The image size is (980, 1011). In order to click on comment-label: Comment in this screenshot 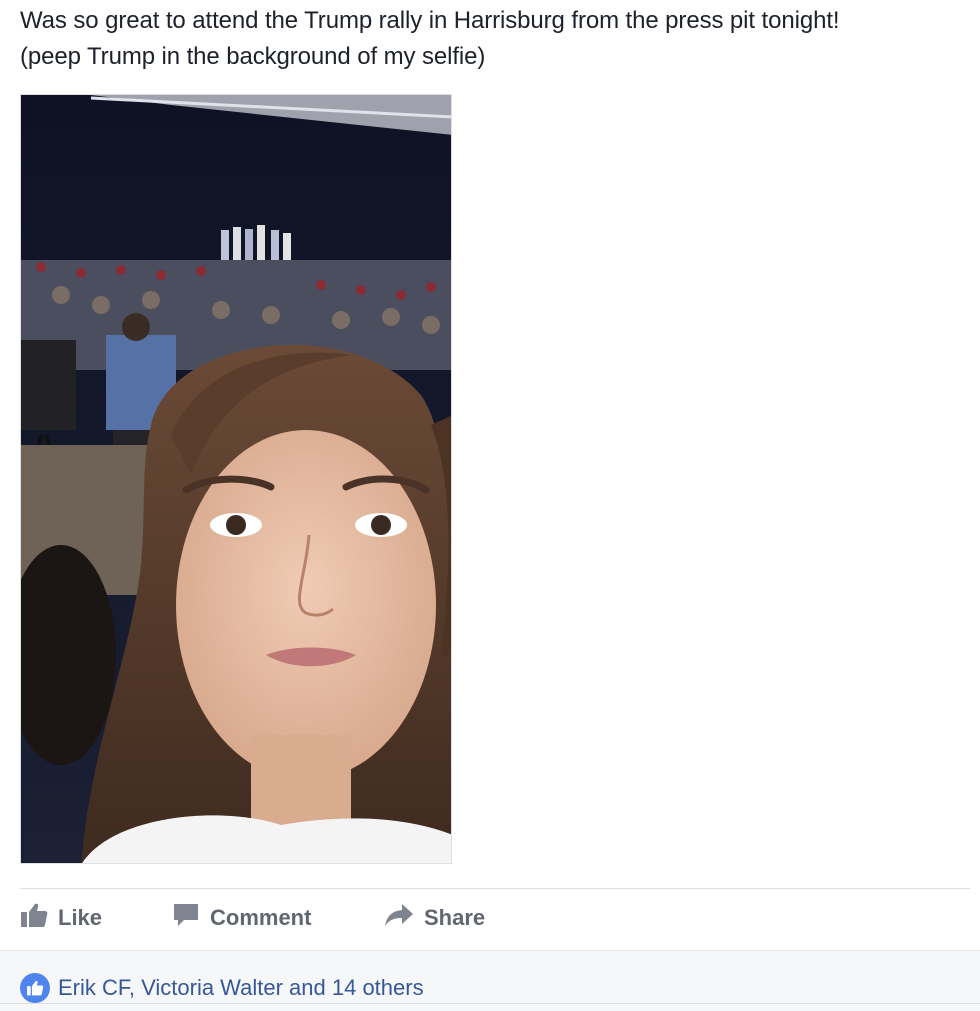, I will do `click(261, 917)`.